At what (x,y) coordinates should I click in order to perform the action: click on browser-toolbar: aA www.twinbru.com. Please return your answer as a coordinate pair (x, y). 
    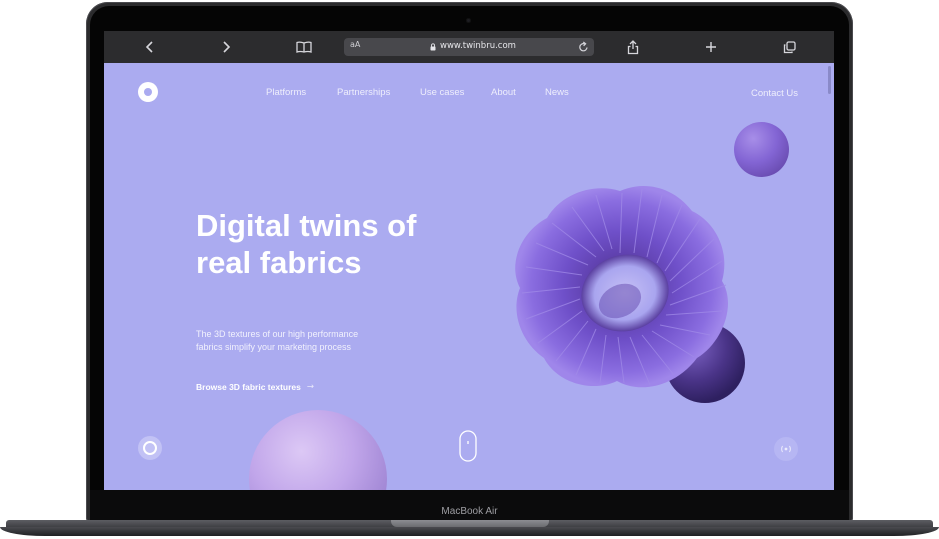
    Looking at the image, I should click on (469, 47).